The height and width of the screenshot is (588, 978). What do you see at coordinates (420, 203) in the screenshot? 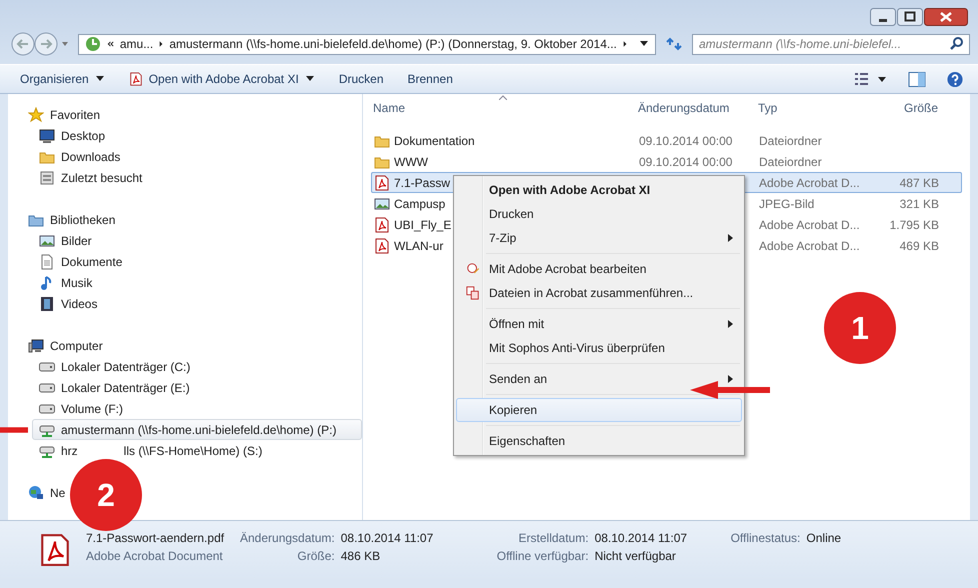
I see `file-name: Campusp` at bounding box center [420, 203].